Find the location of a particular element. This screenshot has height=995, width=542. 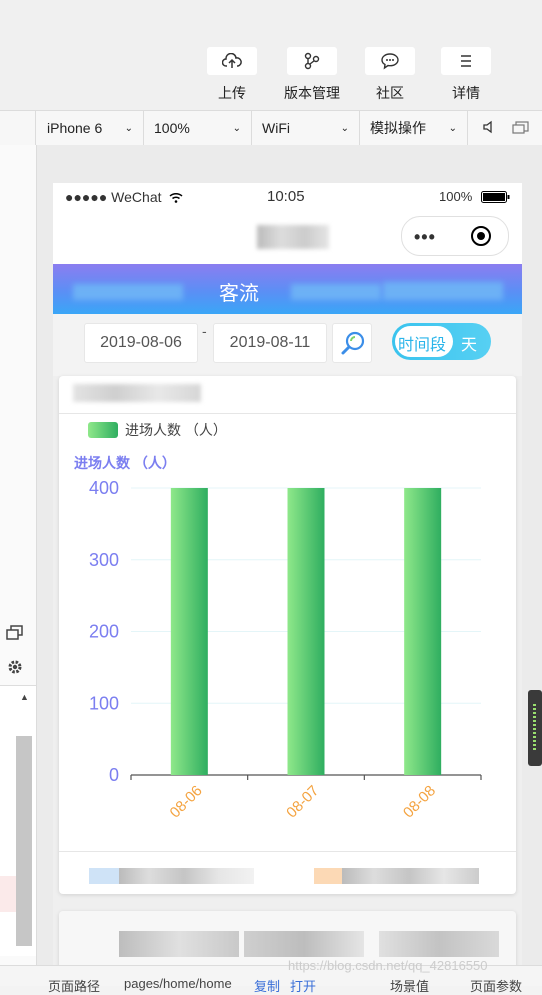

upload-button: 上传 is located at coordinates (232, 75).